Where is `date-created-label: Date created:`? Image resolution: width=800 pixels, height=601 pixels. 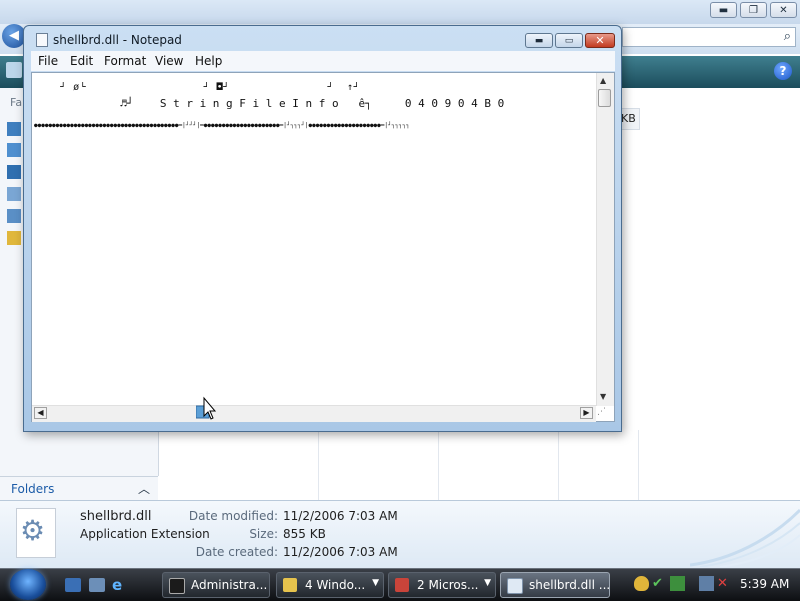 date-created-label: Date created: is located at coordinates (236, 552).